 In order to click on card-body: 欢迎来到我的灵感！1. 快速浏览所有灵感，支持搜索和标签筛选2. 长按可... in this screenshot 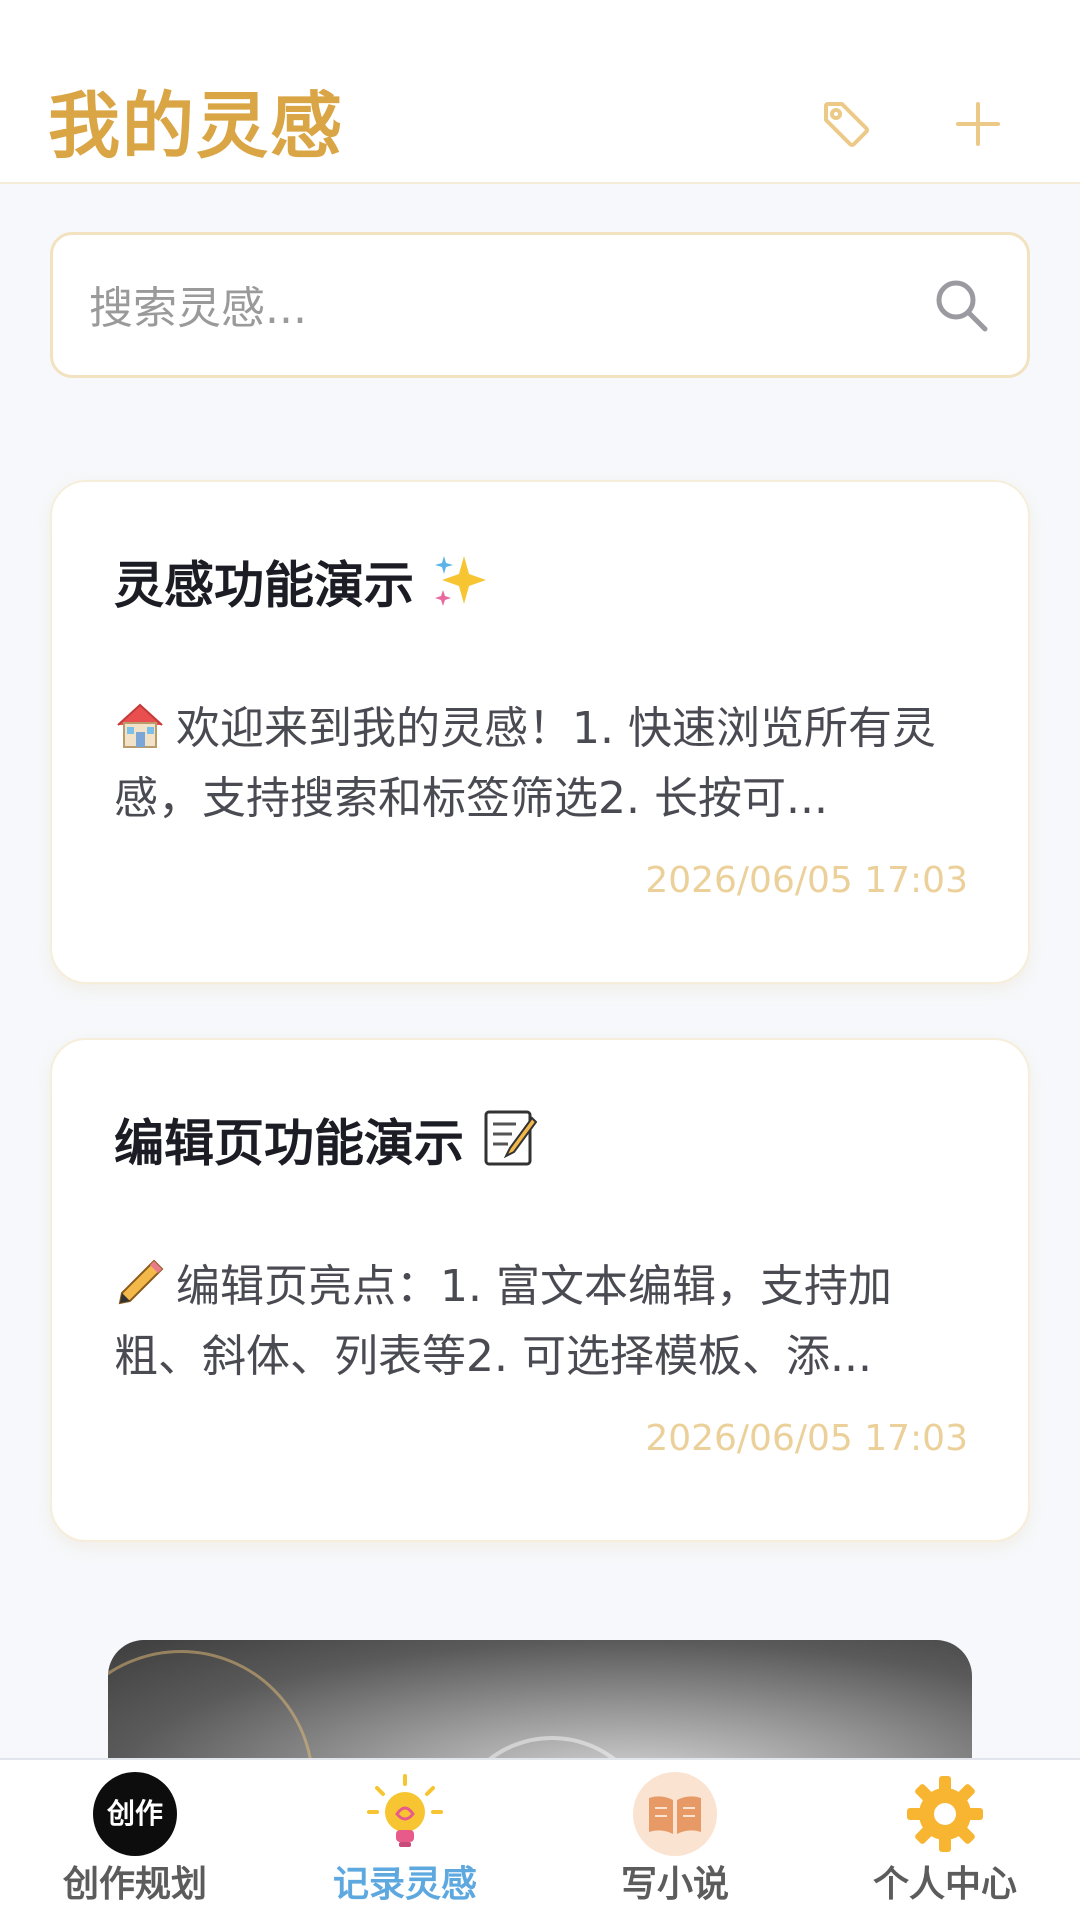, I will do `click(544, 764)`.